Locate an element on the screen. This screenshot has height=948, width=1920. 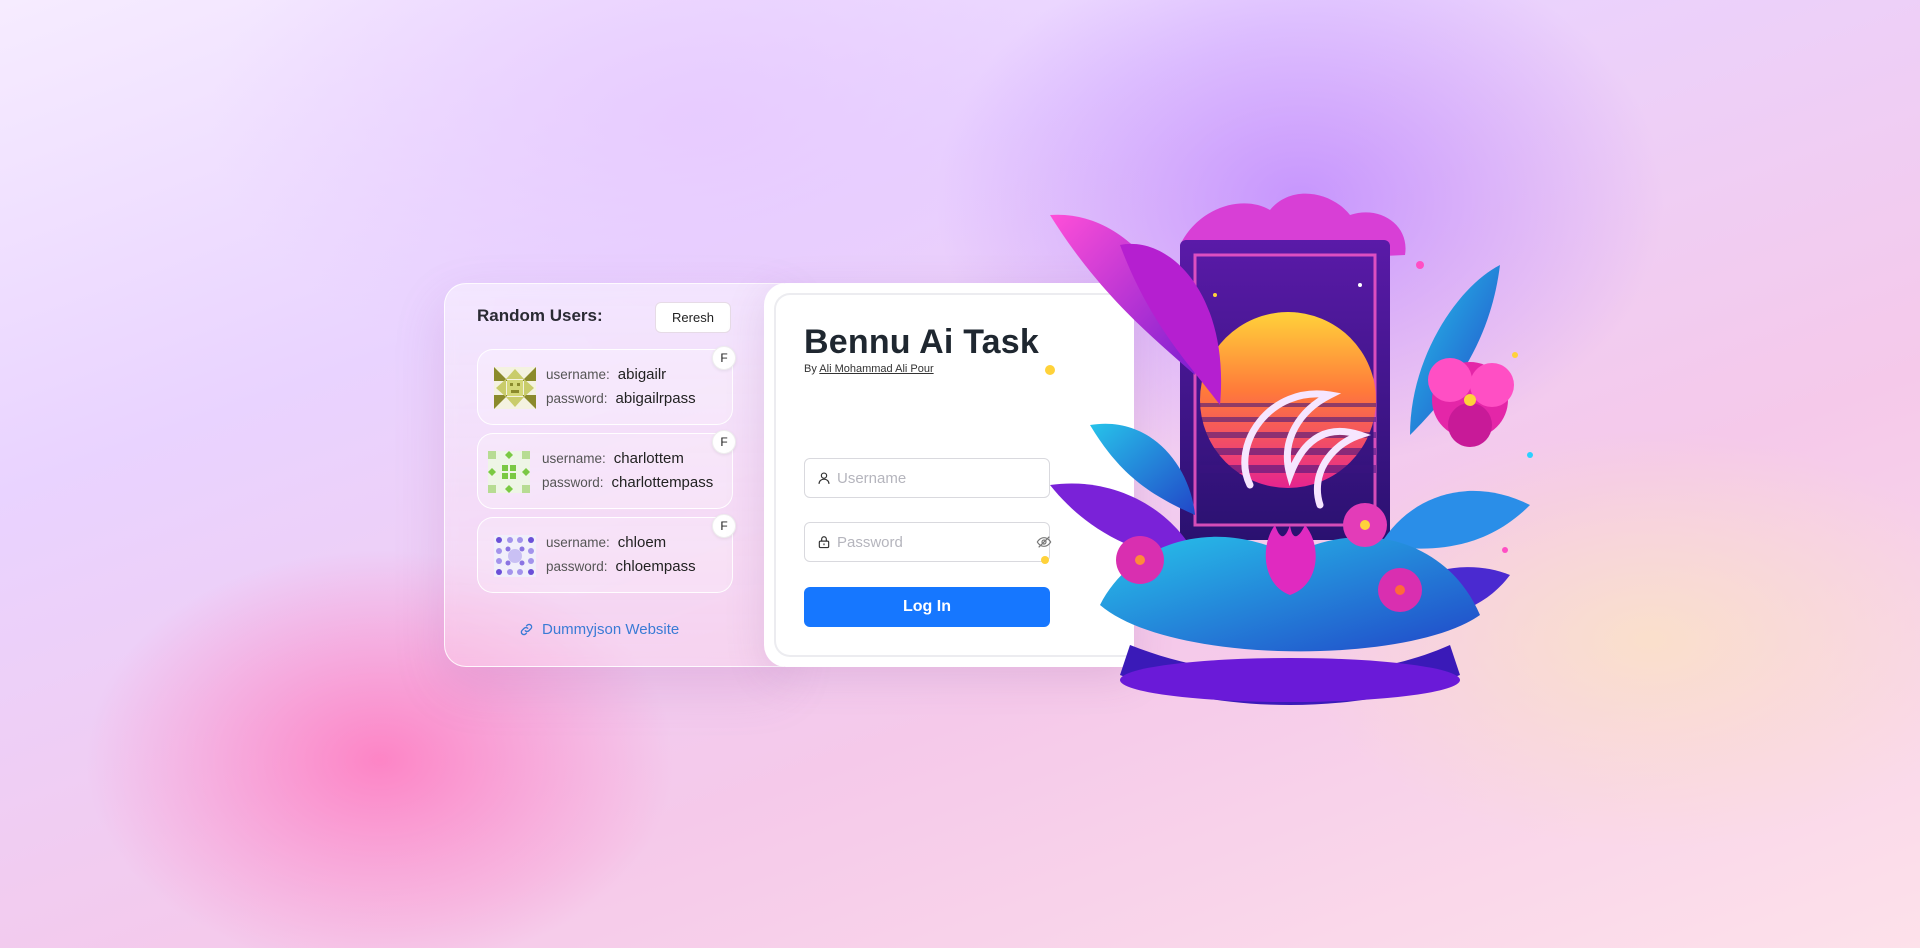
user-card: username: chloem password: chloempass F is located at coordinates (606, 553).